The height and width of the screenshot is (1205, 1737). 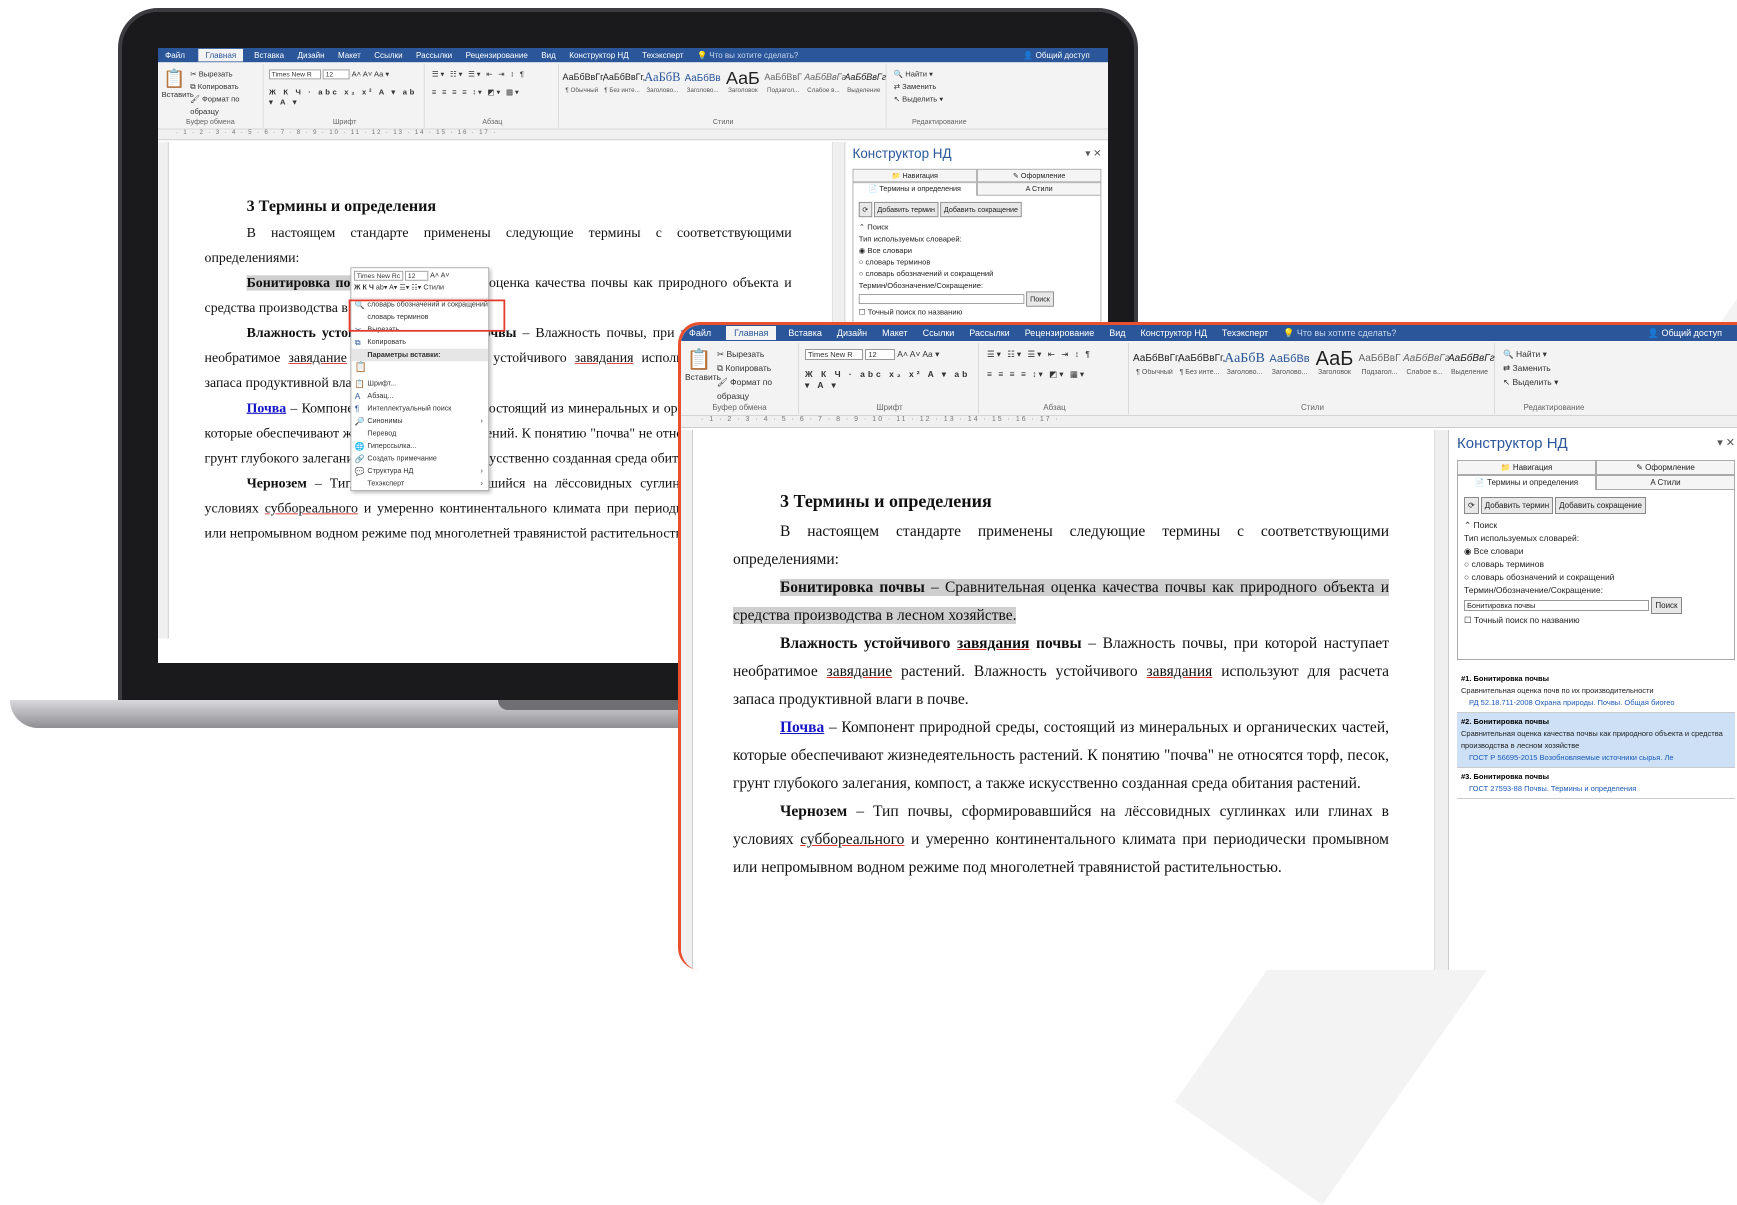 What do you see at coordinates (310, 55) in the screenshot?
I see `tab-design: Дизайн` at bounding box center [310, 55].